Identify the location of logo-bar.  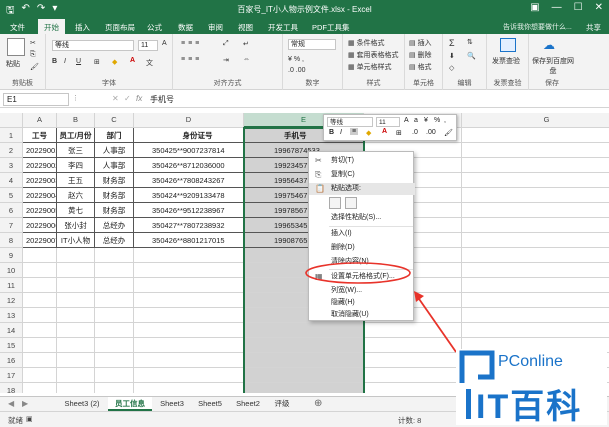
(468, 404).